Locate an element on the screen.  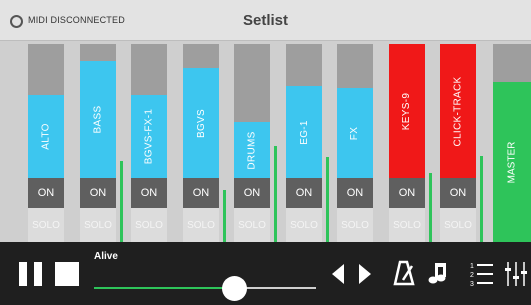
channel-fader: DRUMS is located at coordinates (252, 111).